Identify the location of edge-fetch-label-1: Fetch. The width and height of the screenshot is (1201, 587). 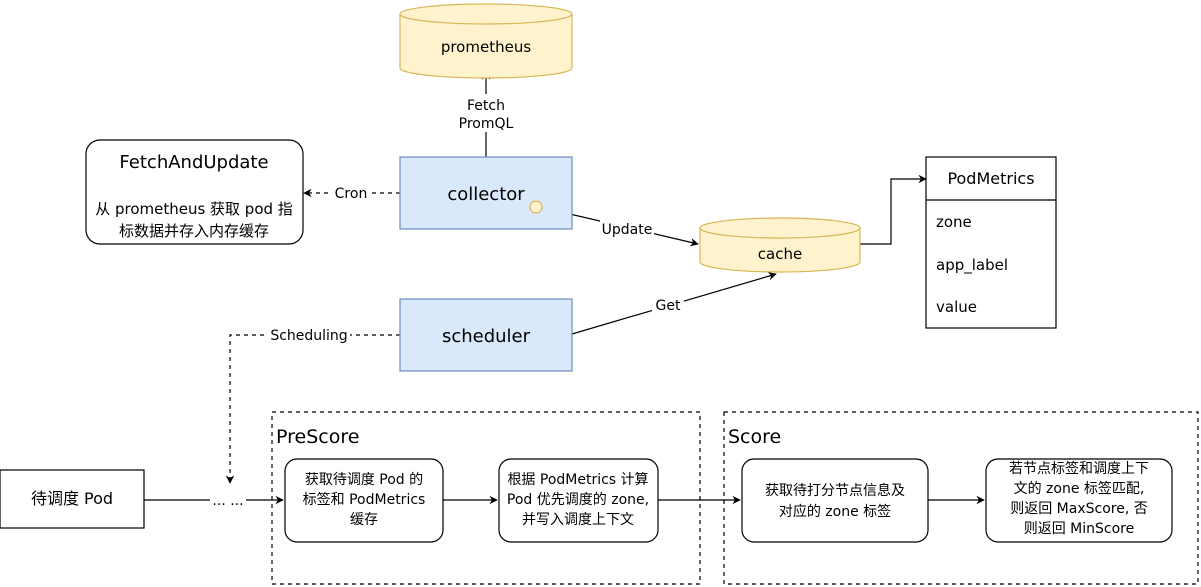
(486, 106).